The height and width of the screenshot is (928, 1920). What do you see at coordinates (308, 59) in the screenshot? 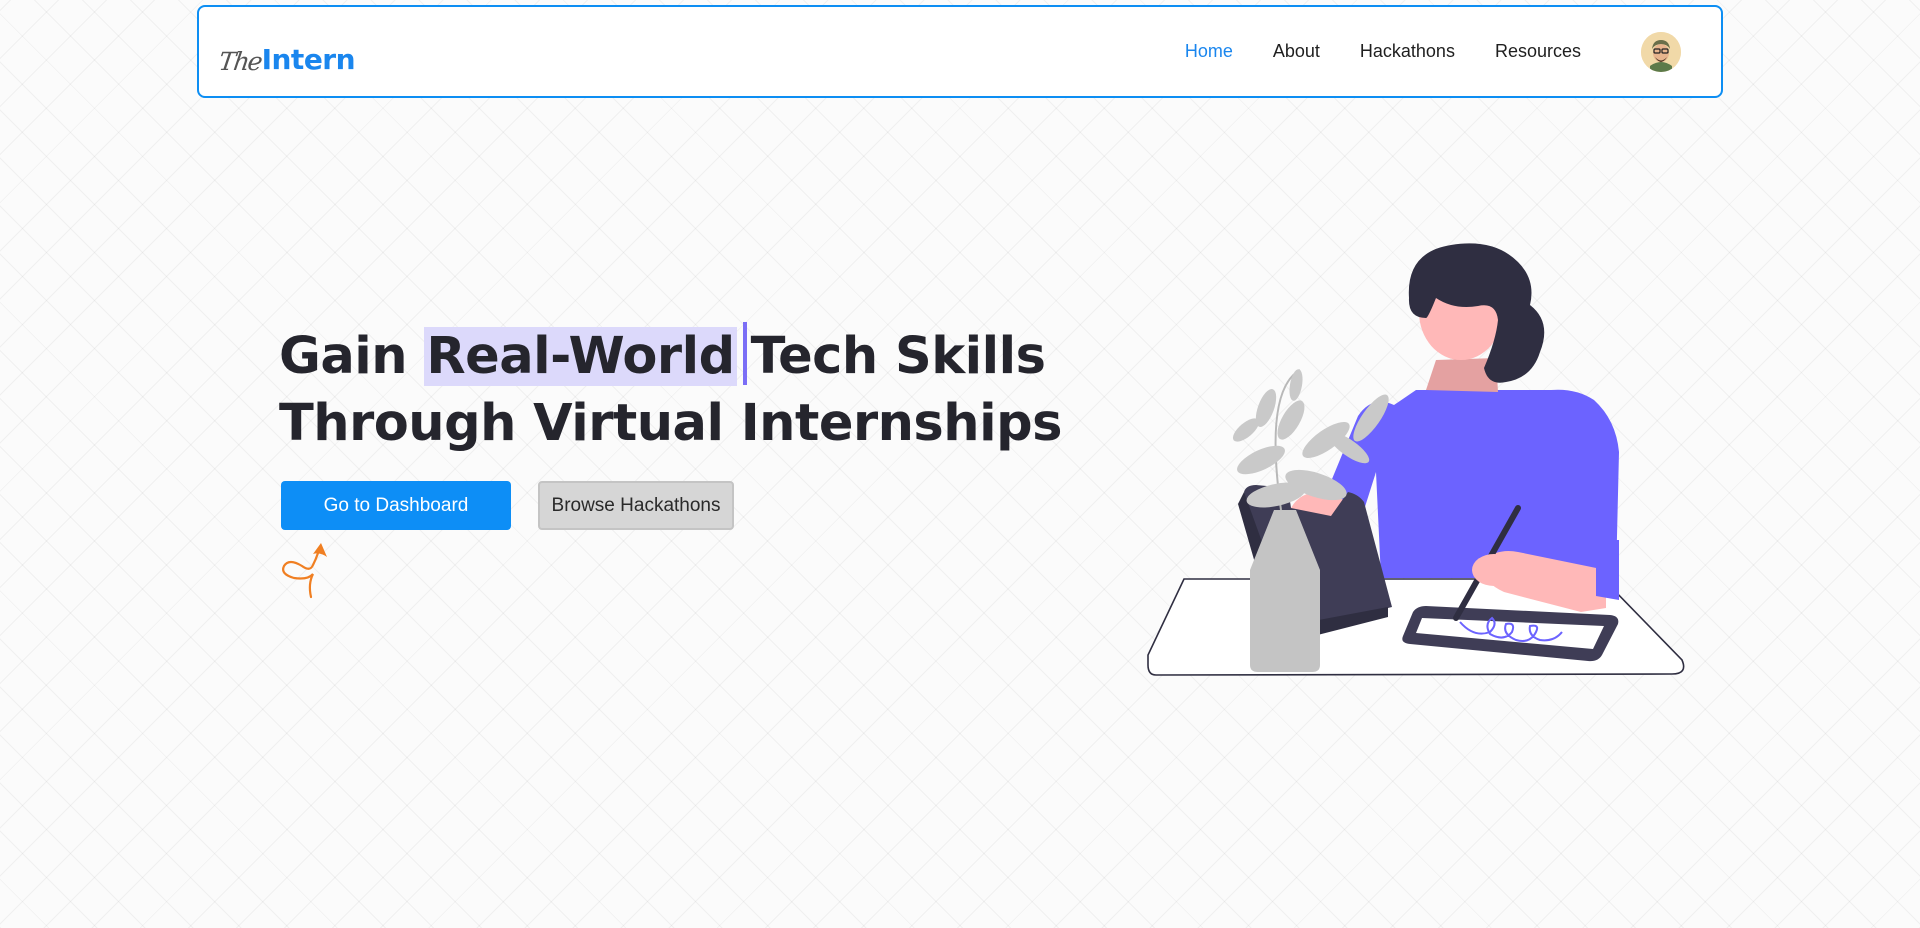
I see `logo-name: Intern` at bounding box center [308, 59].